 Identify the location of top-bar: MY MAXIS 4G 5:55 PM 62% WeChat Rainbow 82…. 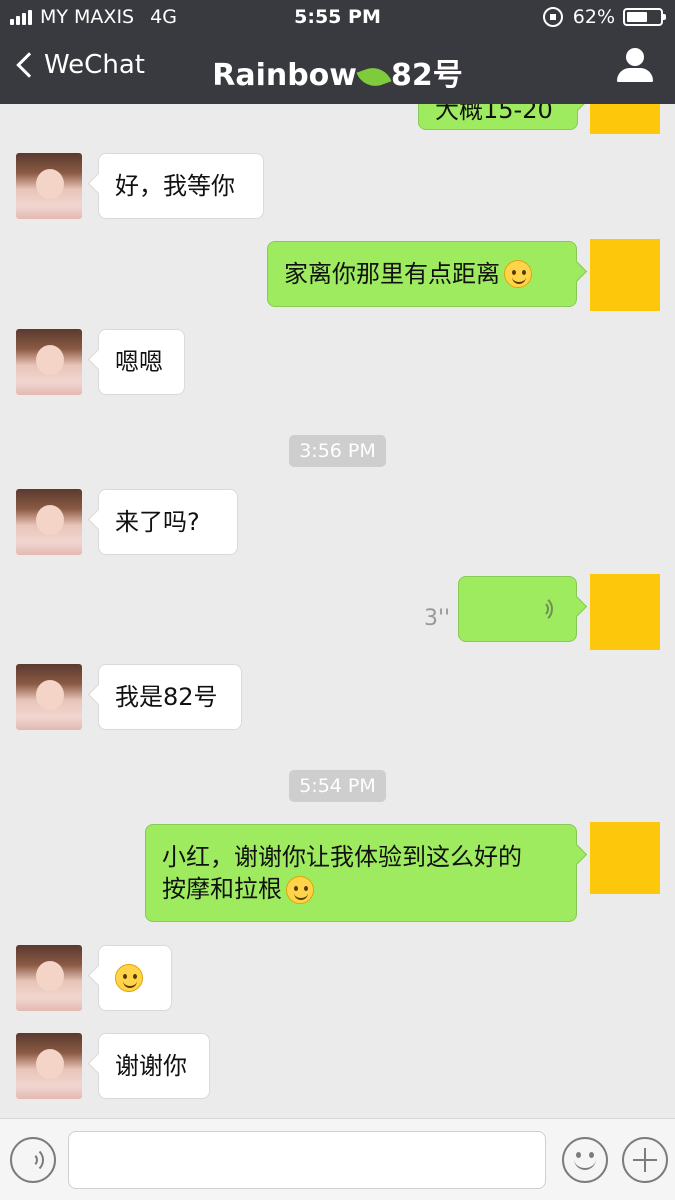
(337, 52).